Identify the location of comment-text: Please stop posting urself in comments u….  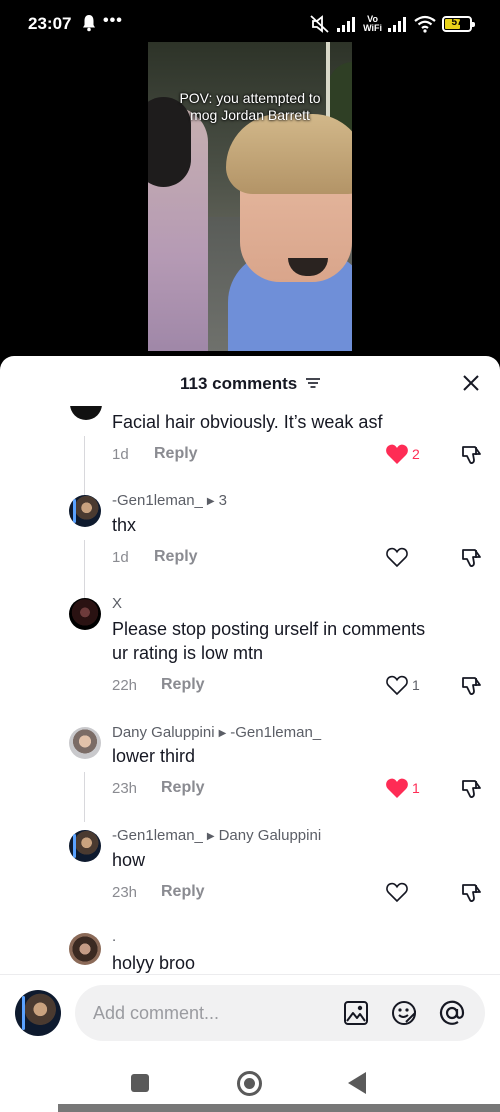
(268, 641).